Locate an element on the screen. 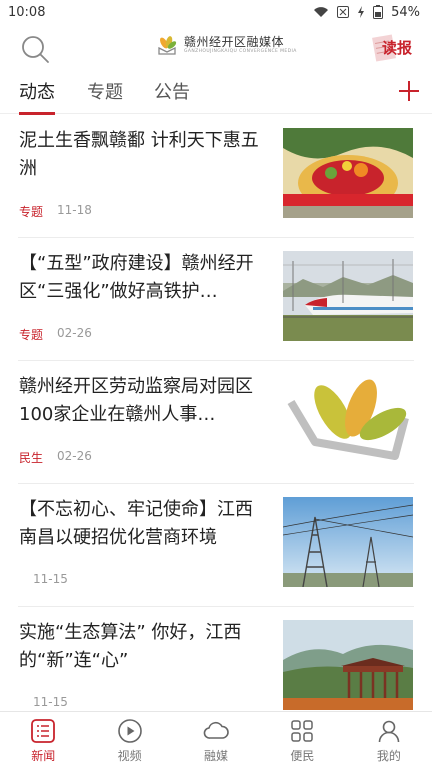  nav-item-video: 视频 is located at coordinates (129, 740).